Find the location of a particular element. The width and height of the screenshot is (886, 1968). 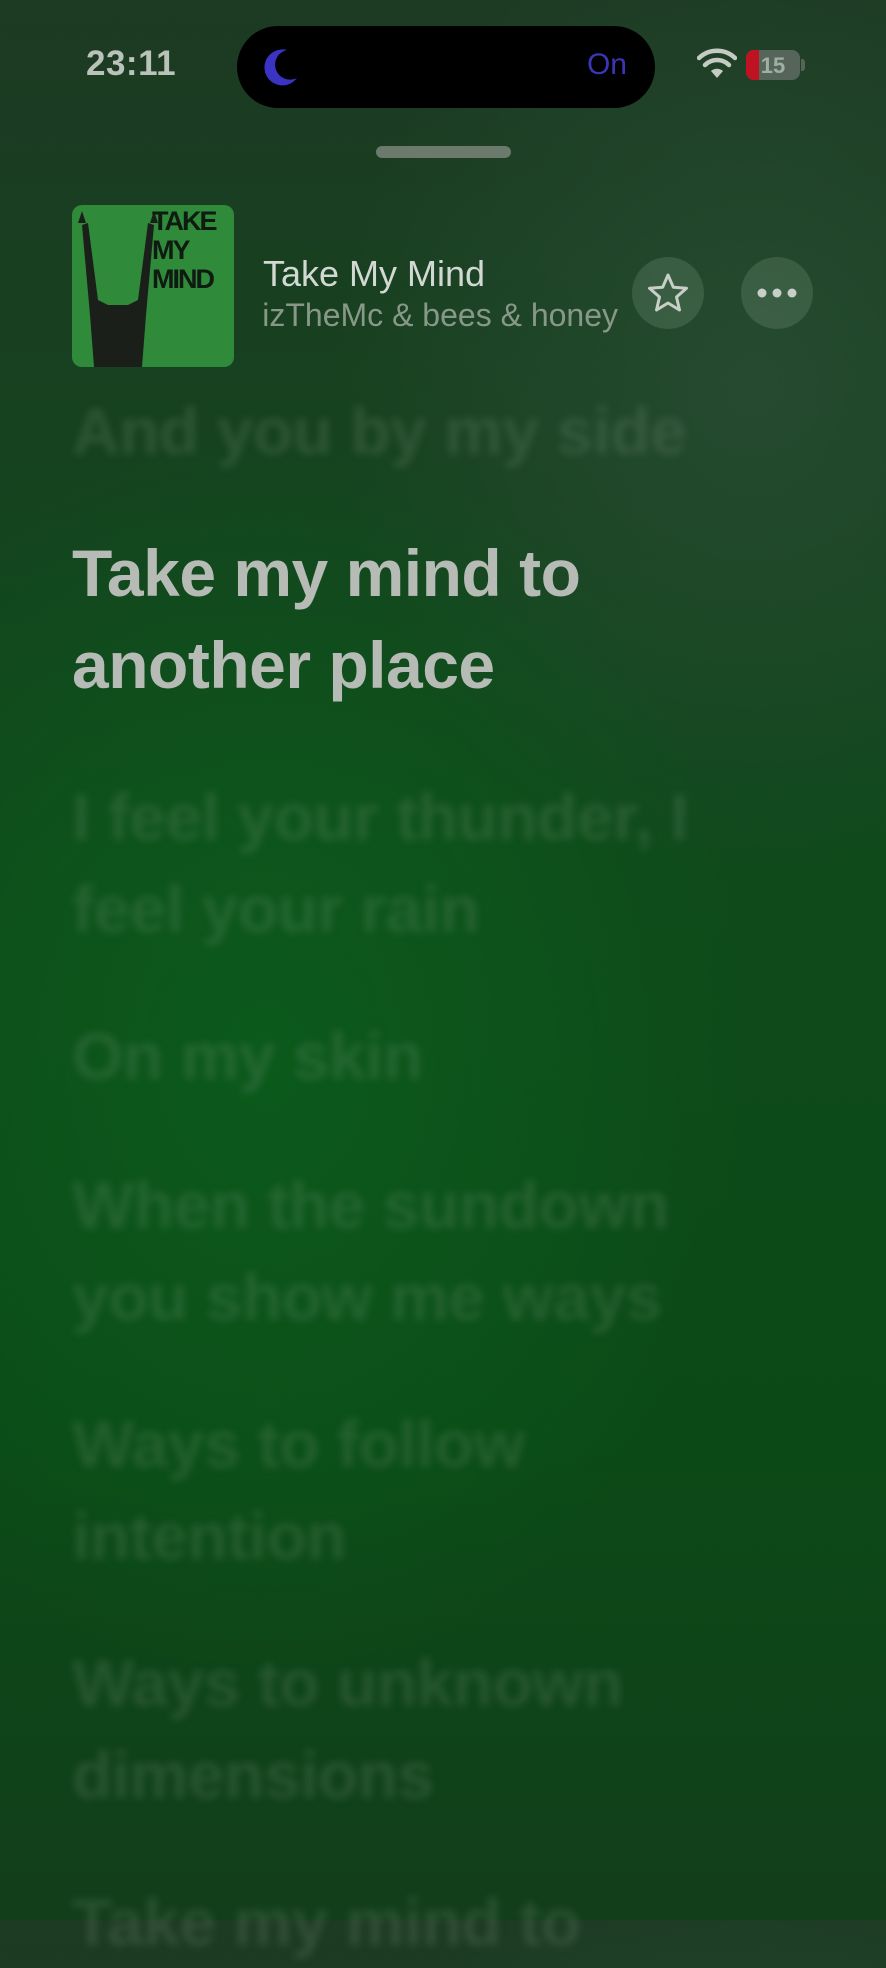

focus-status-label: On is located at coordinates (606, 64).